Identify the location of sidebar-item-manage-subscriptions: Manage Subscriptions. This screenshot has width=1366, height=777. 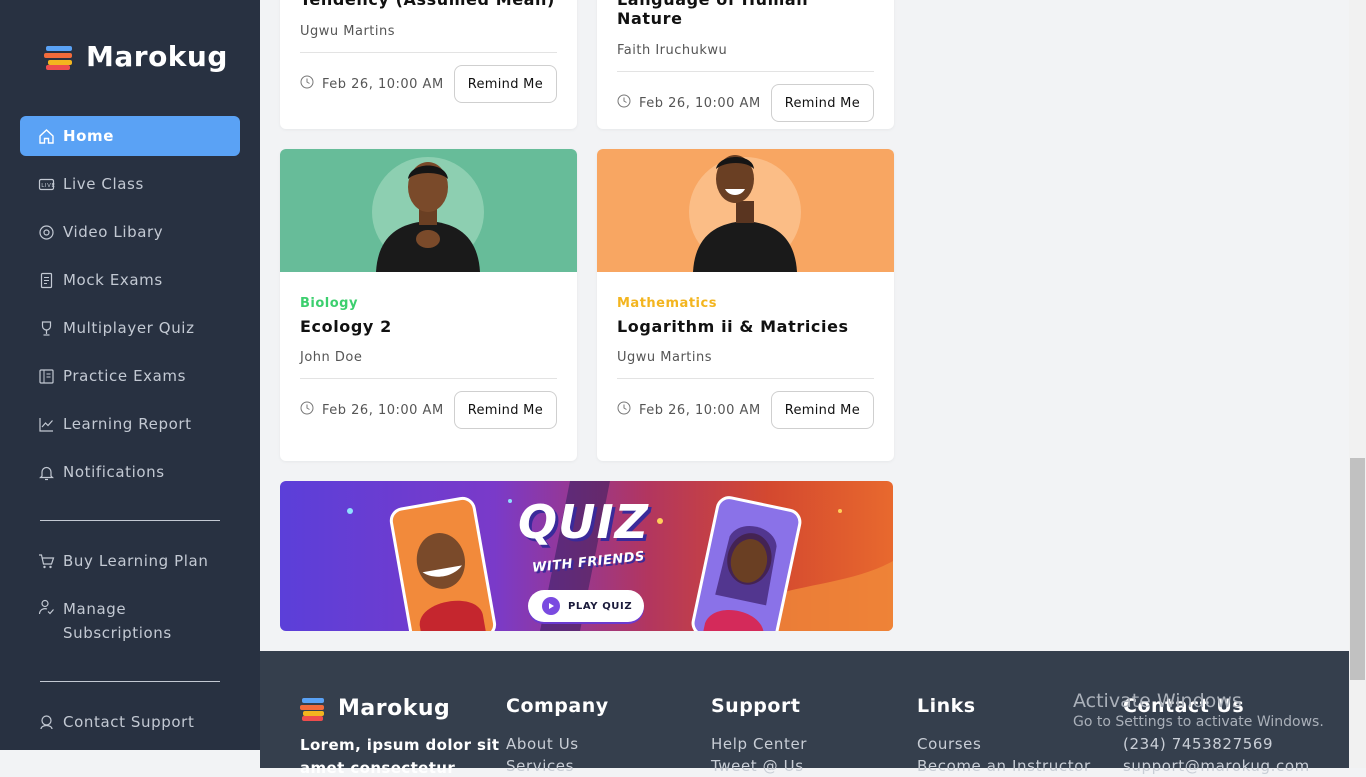
(130, 623).